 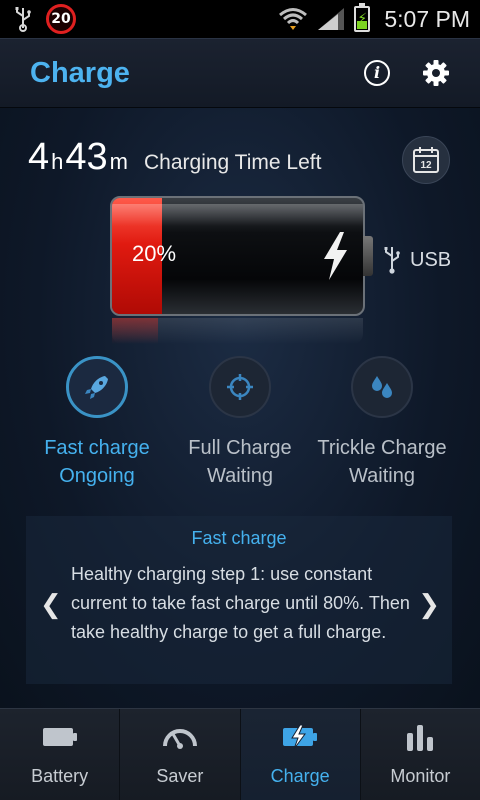 I want to click on step-trickle-charge: Trickle Charge Waiting, so click(x=382, y=423).